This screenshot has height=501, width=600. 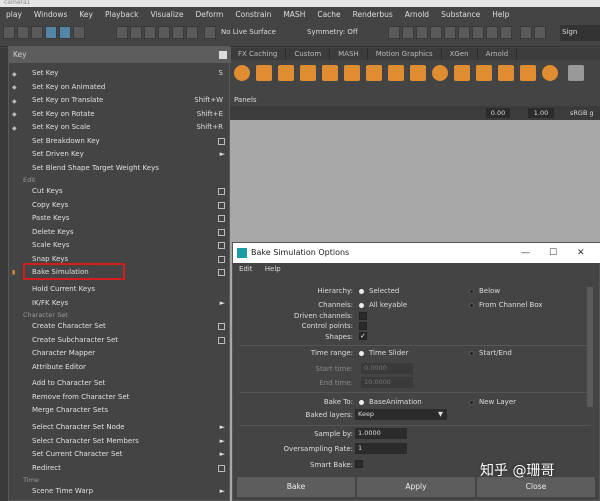 I want to click on radio-below, so click(x=471, y=291).